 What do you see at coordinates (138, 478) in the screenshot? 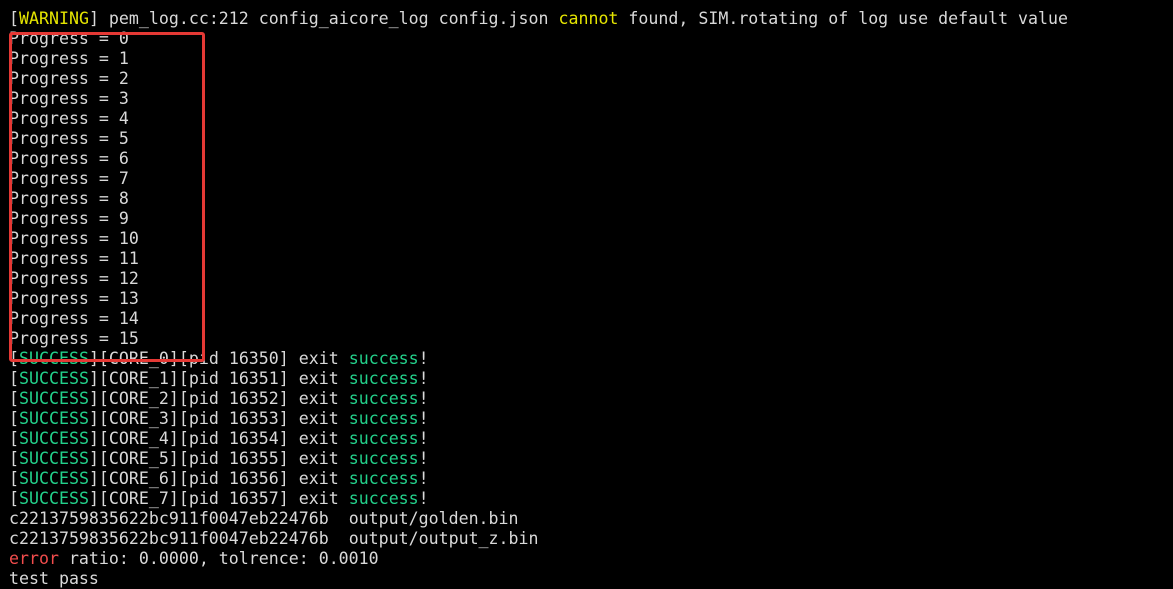
I see `core-label: CORE_6` at bounding box center [138, 478].